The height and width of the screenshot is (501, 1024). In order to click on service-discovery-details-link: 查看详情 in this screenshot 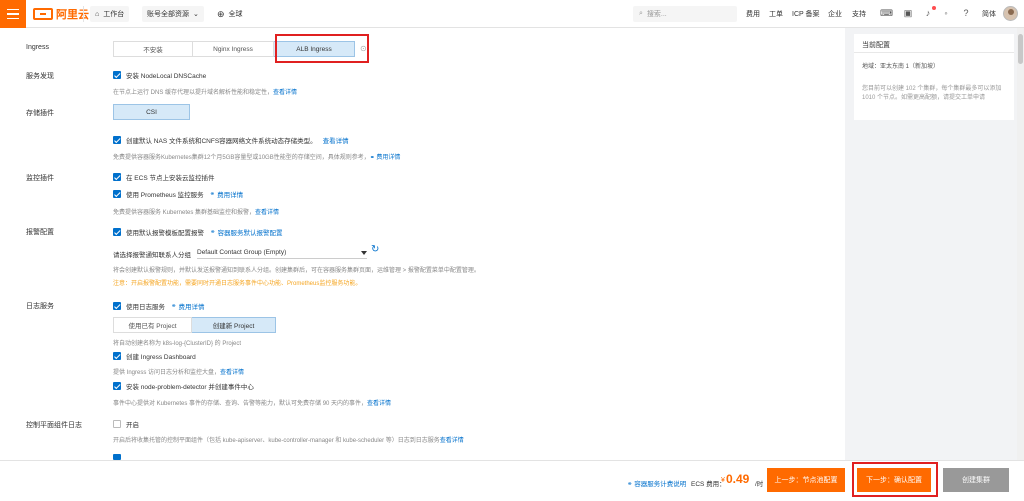, I will do `click(285, 93)`.